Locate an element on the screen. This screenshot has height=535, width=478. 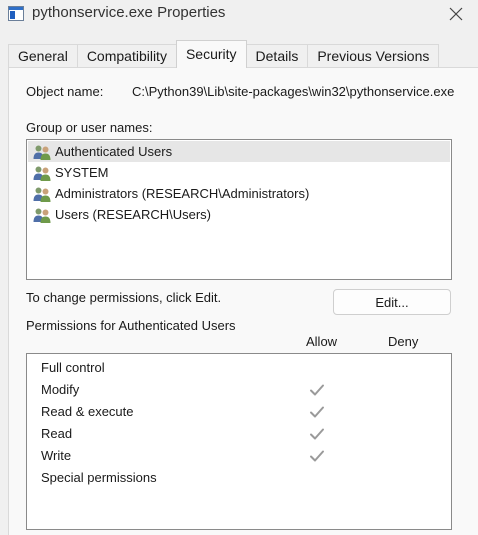
permission-row-write: Write is located at coordinates (239, 456).